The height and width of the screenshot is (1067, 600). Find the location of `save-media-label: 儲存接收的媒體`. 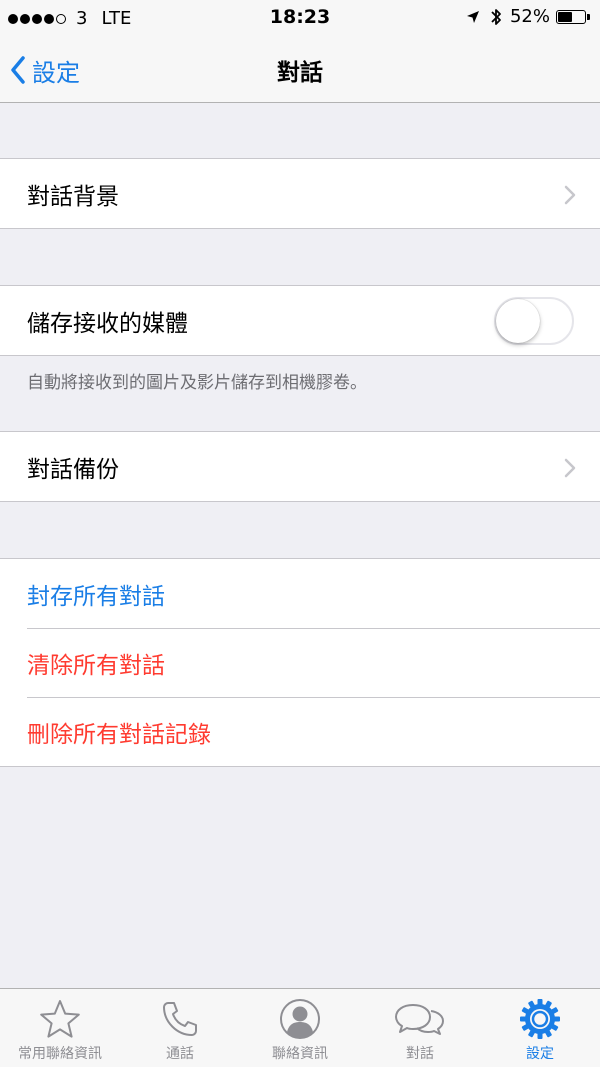

save-media-label: 儲存接收的媒體 is located at coordinates (107, 323).